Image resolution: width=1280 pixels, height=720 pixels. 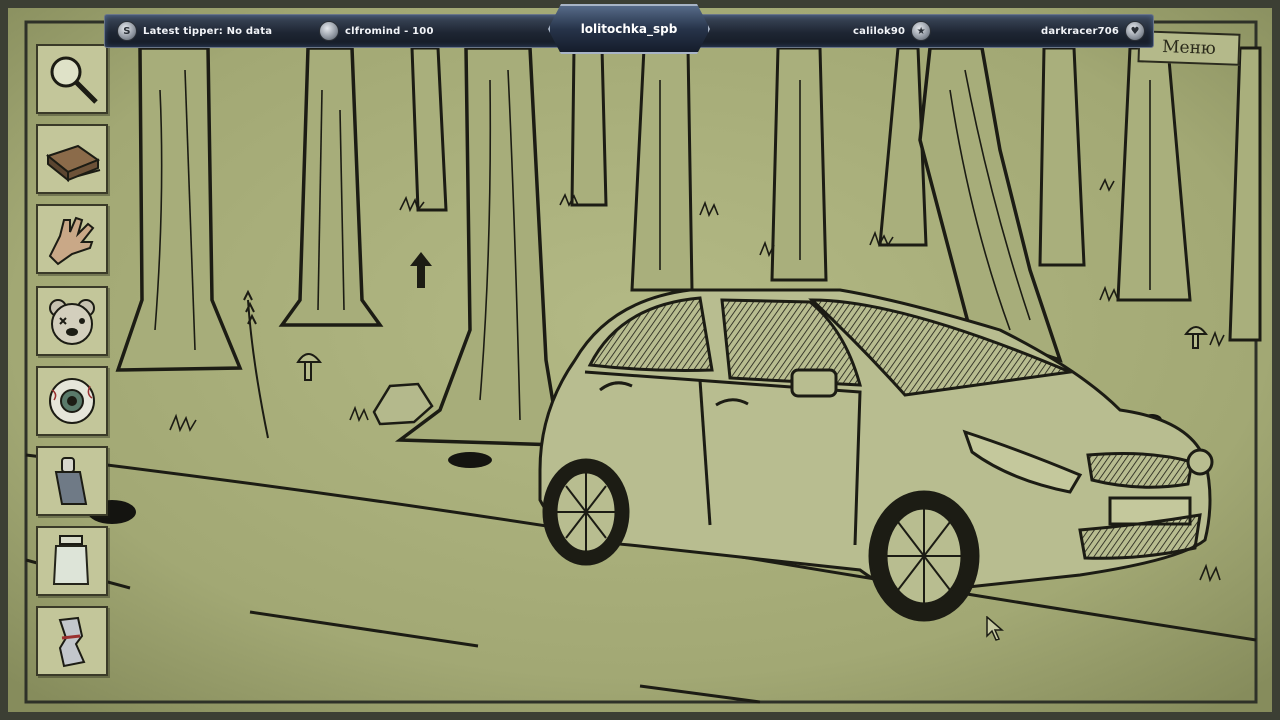 I want to click on magnifier-icon, so click(x=74, y=80).